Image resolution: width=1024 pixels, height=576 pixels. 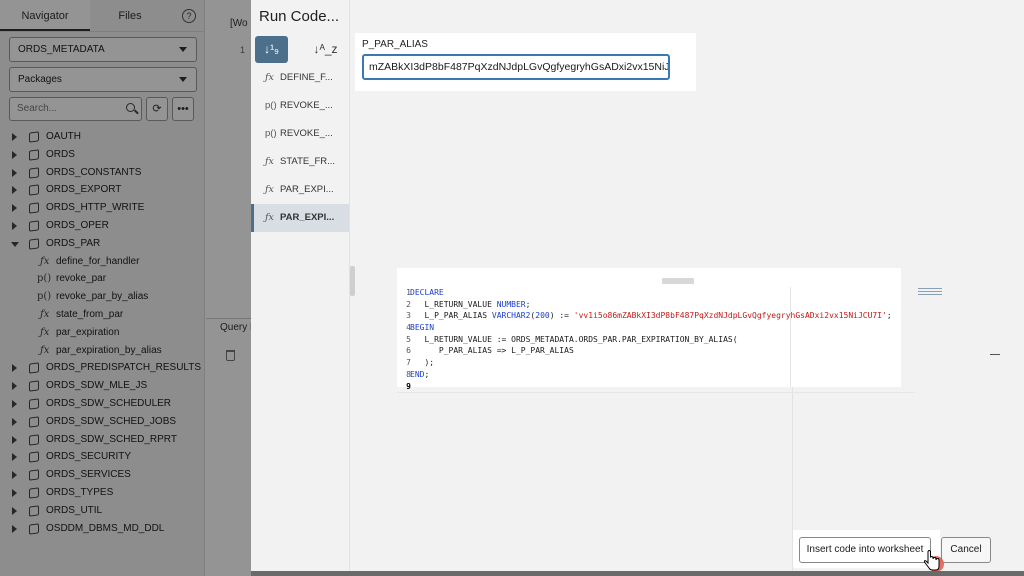 I want to click on line-number: 8, so click(x=408, y=374).